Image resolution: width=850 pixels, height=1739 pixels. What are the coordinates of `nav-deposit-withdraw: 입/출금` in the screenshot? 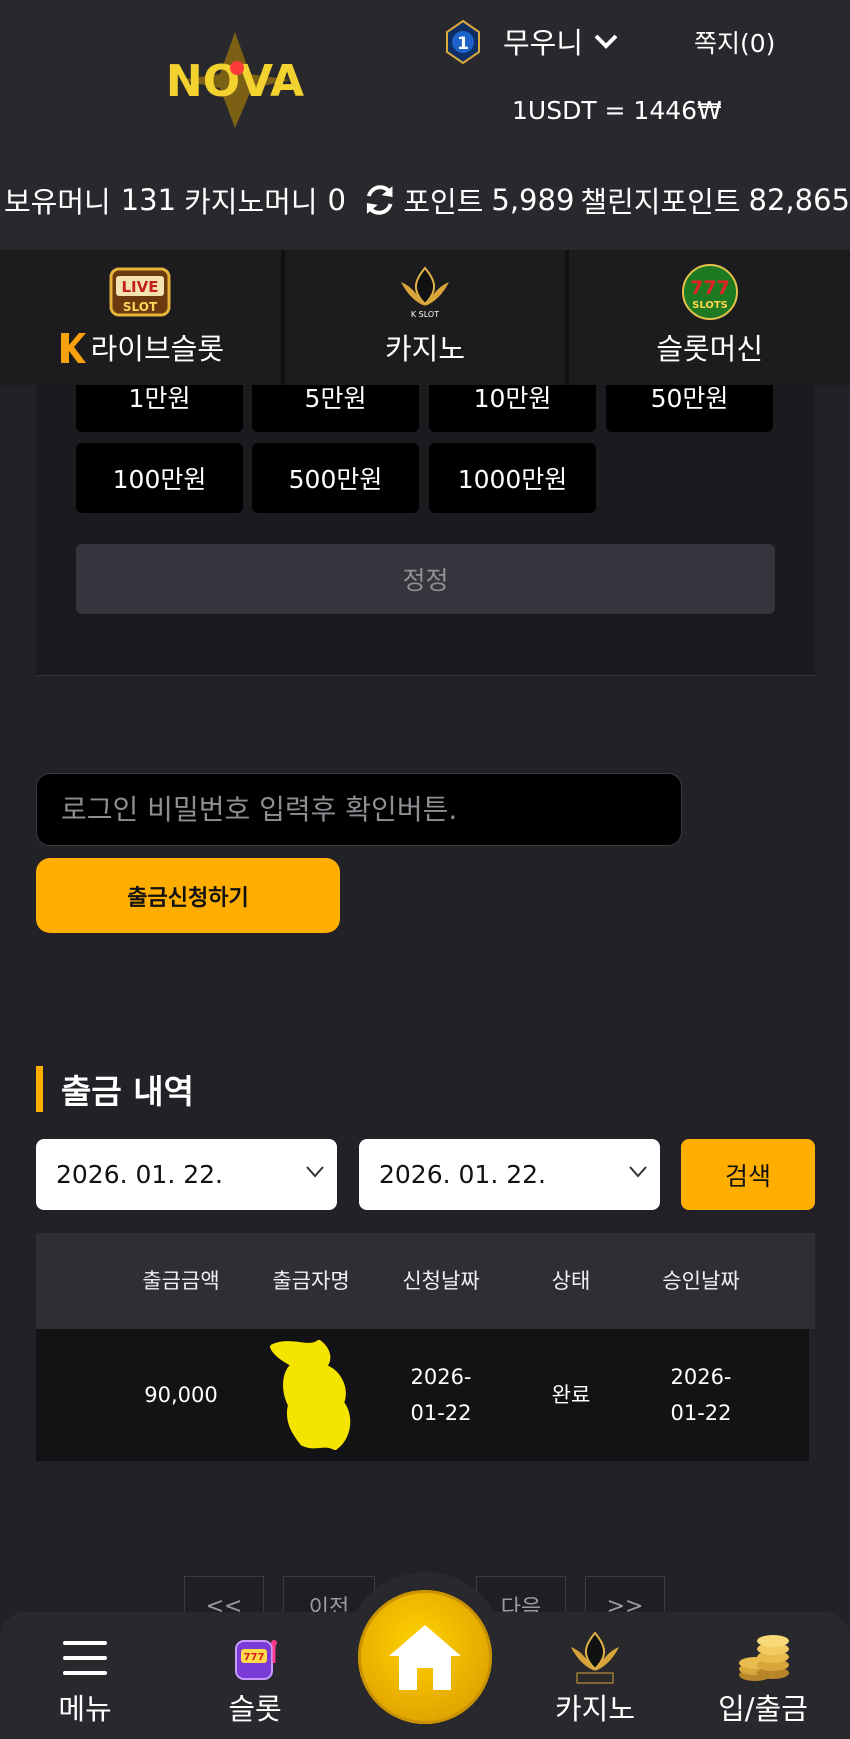 It's located at (763, 1675).